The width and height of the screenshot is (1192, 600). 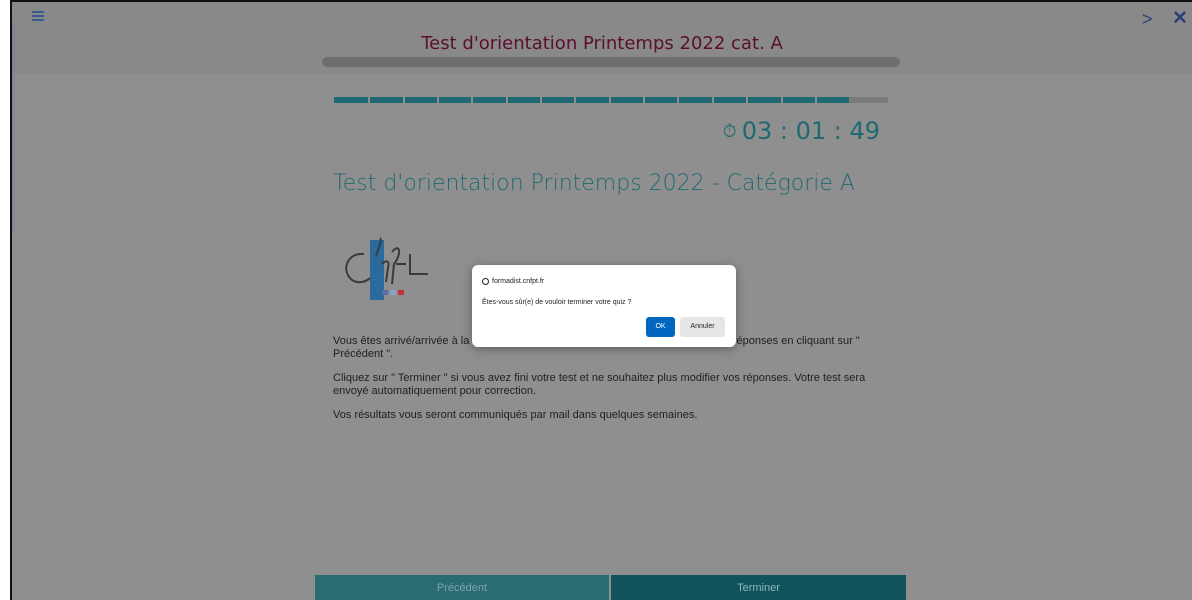 I want to click on quiz-progress-fill, so click(x=591, y=100).